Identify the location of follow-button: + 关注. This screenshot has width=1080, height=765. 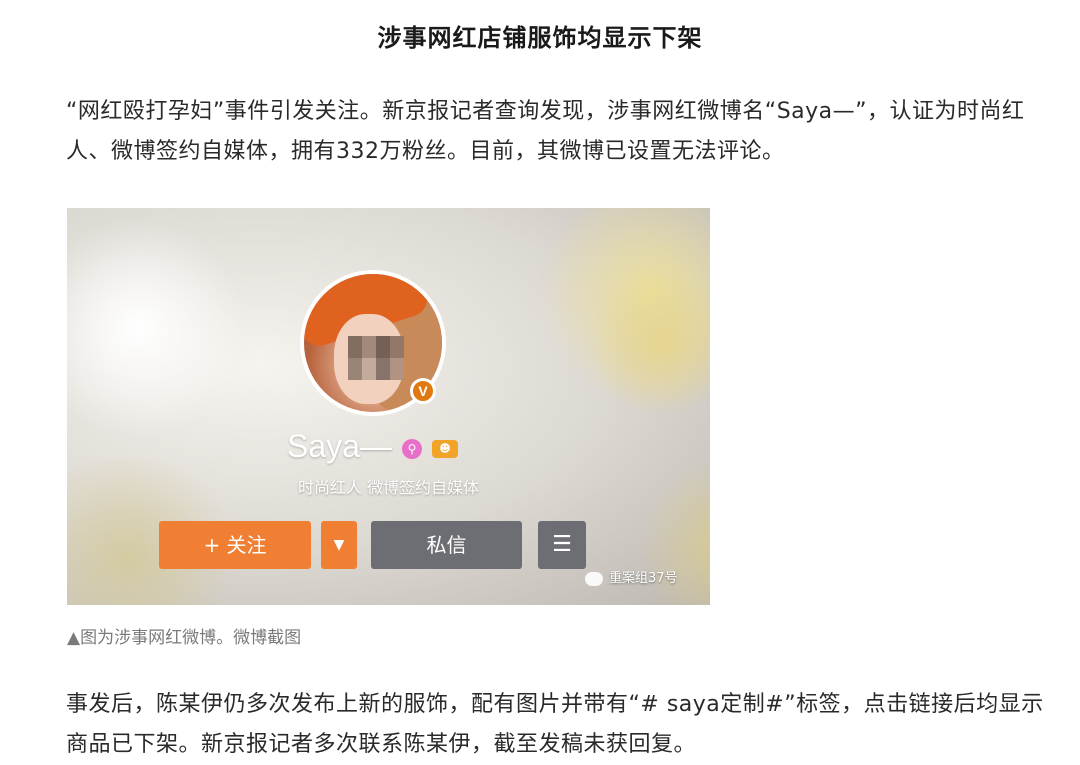
(235, 545).